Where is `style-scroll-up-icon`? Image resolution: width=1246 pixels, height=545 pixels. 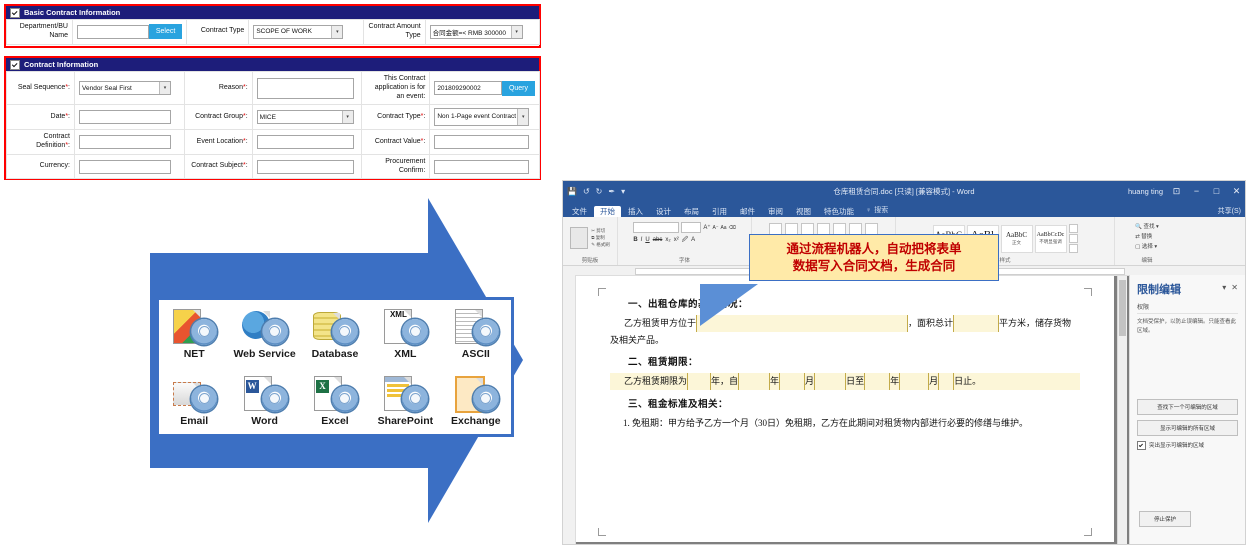
style-scroll-up-icon is located at coordinates (1073, 228).